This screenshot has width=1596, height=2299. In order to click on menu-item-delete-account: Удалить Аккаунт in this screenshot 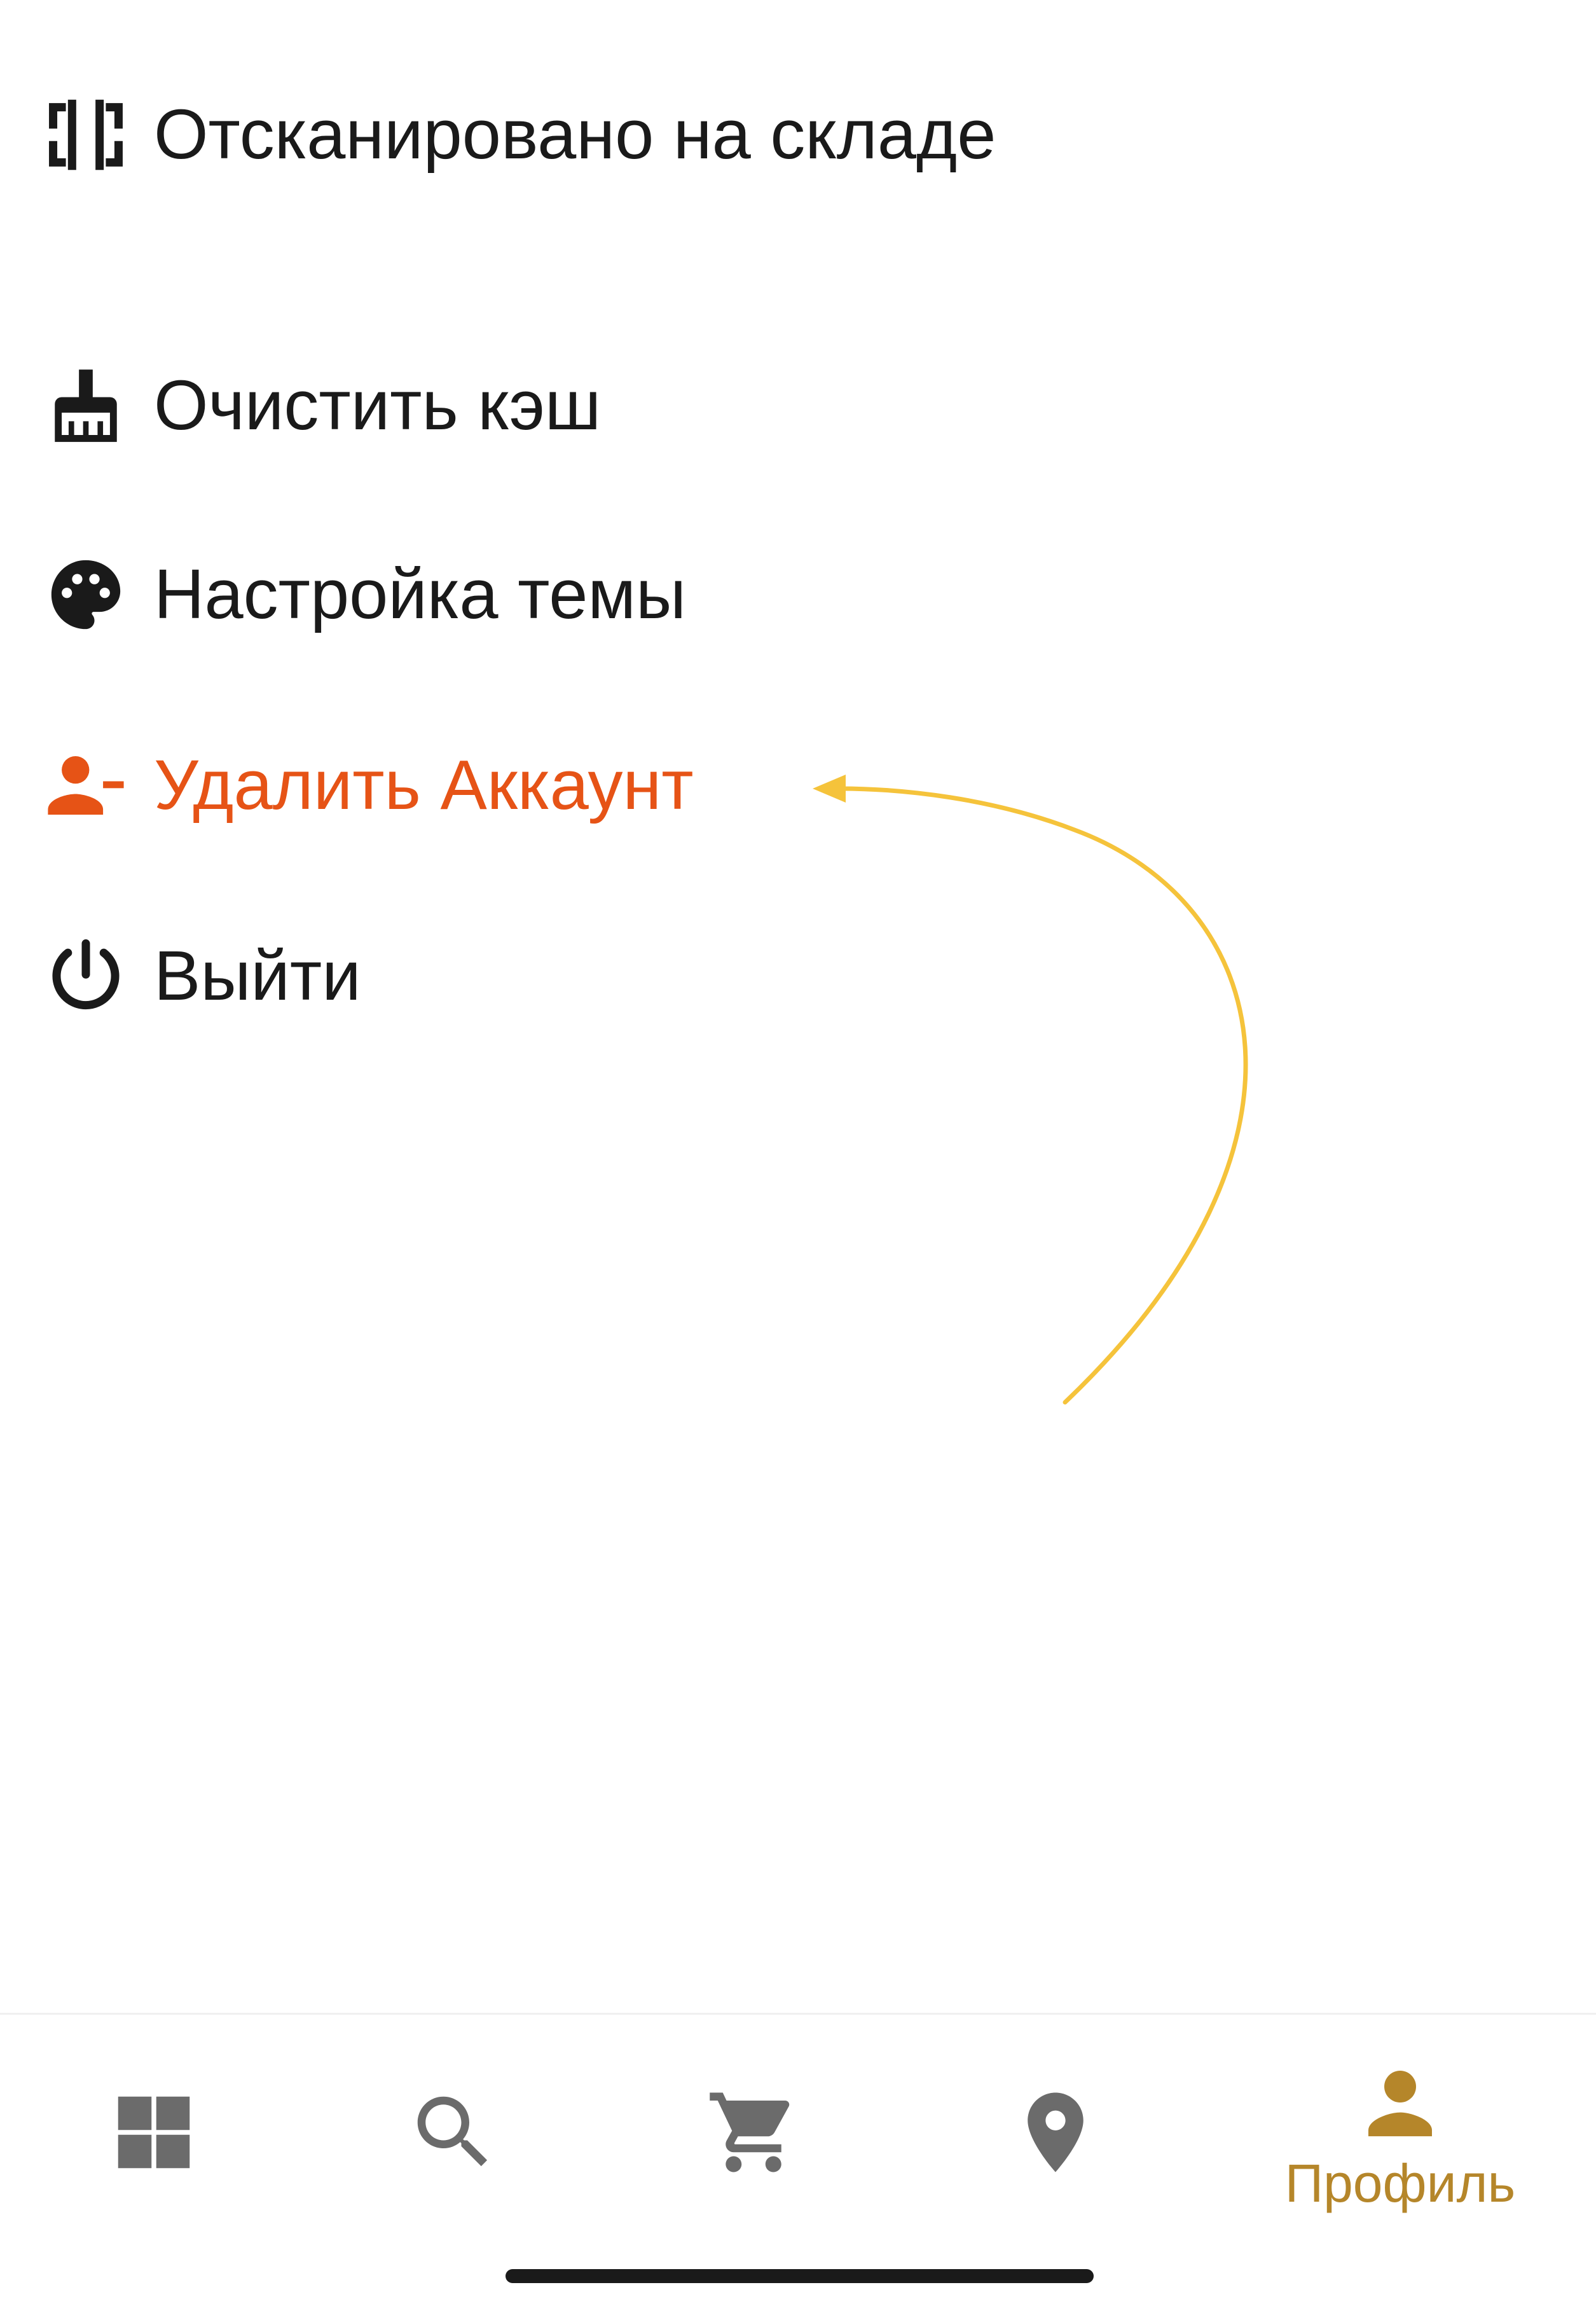, I will do `click(369, 785)`.